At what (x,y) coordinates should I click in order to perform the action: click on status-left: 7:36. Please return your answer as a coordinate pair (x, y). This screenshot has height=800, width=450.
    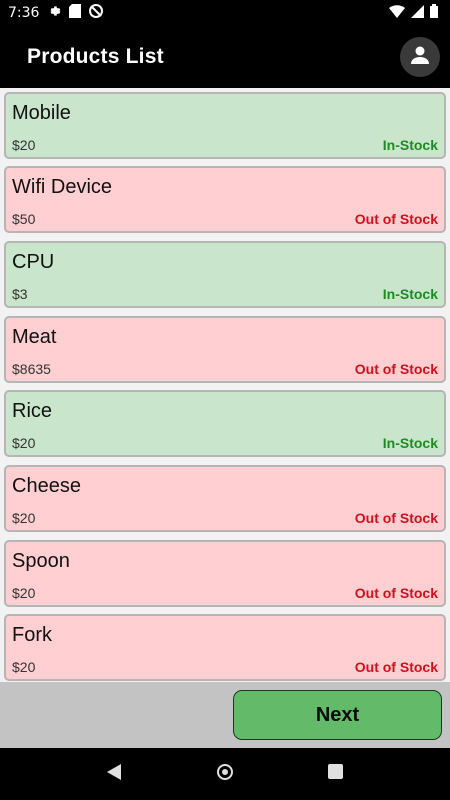
    Looking at the image, I should click on (56, 13).